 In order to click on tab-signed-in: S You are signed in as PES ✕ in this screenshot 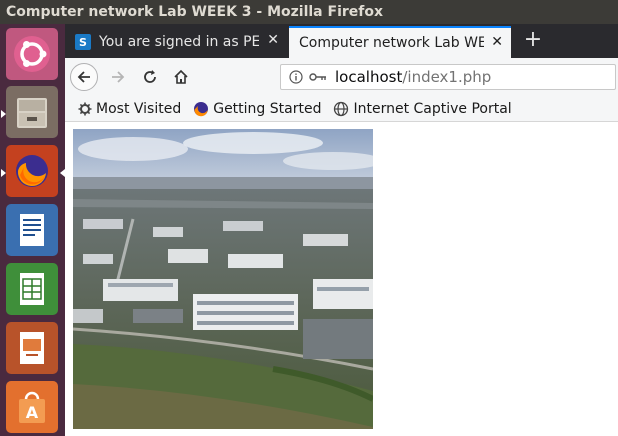, I will do `click(176, 42)`.